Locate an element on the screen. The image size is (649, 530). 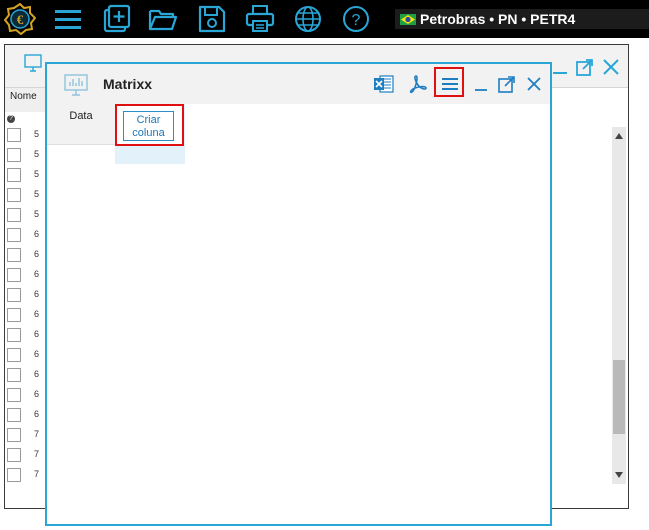
asset-label: Petrobras • PN • PETR4 is located at coordinates (498, 19).